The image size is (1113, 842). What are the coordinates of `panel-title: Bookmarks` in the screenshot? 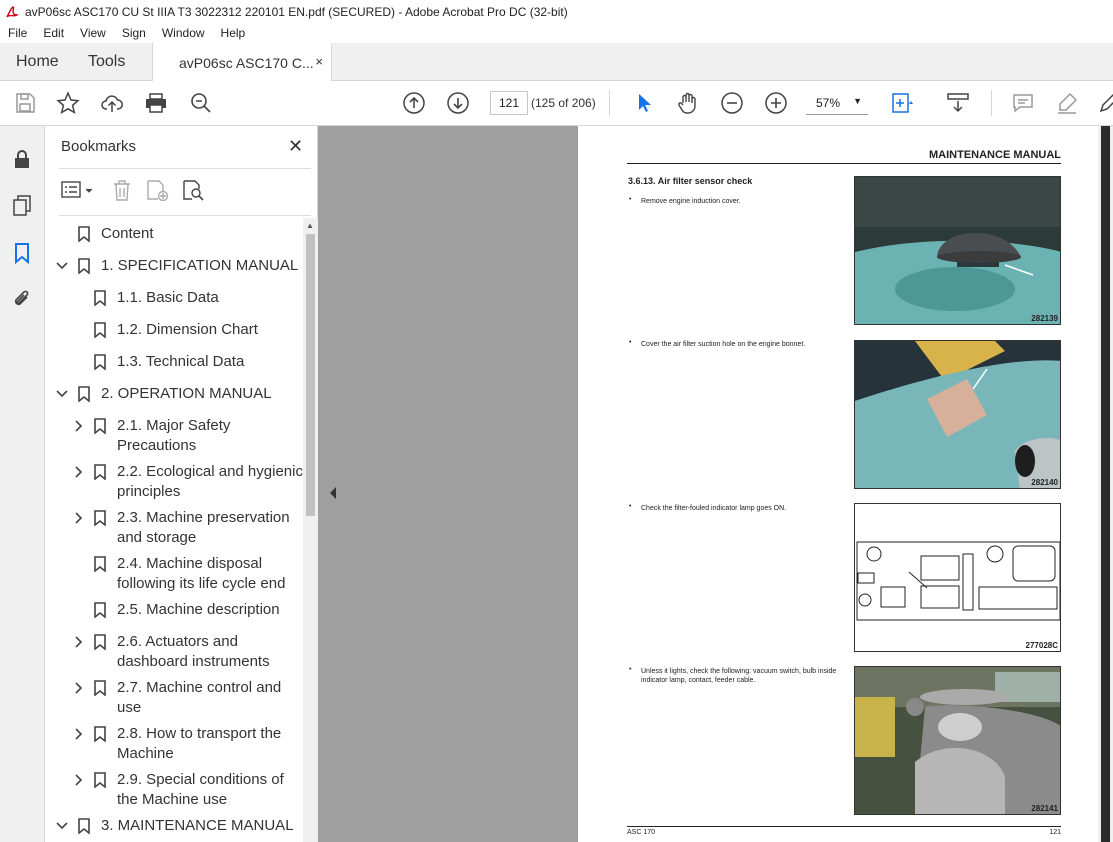 It's located at (99, 146).